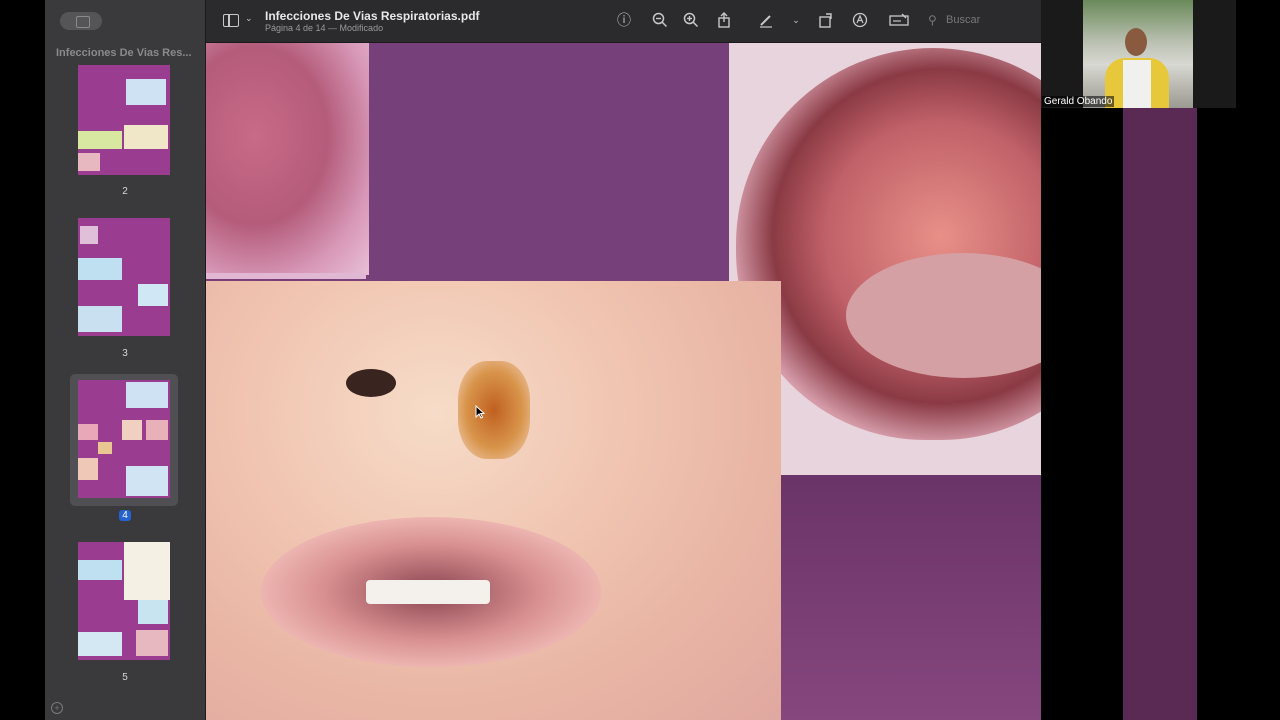 Image resolution: width=1280 pixels, height=720 pixels. What do you see at coordinates (494, 410) in the screenshot?
I see `nostril-lesion` at bounding box center [494, 410].